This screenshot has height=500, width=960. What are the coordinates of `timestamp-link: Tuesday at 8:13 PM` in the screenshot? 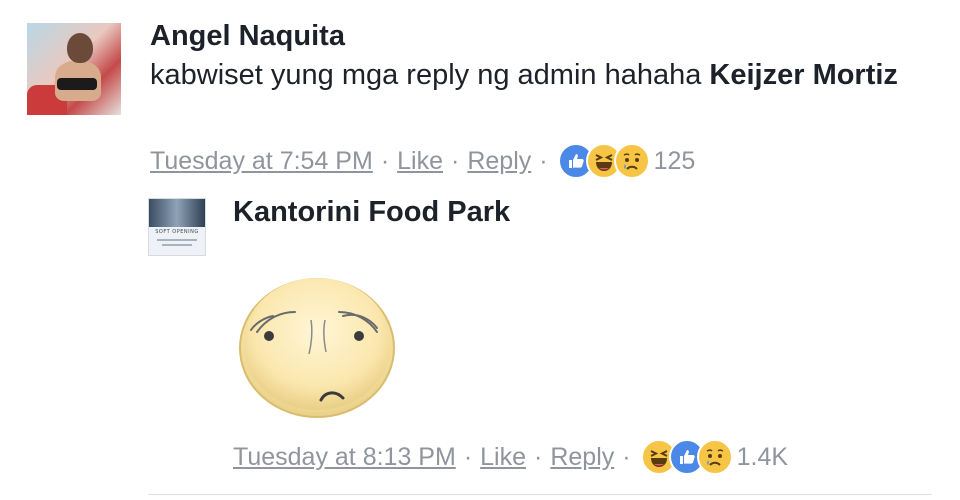 It's located at (344, 457).